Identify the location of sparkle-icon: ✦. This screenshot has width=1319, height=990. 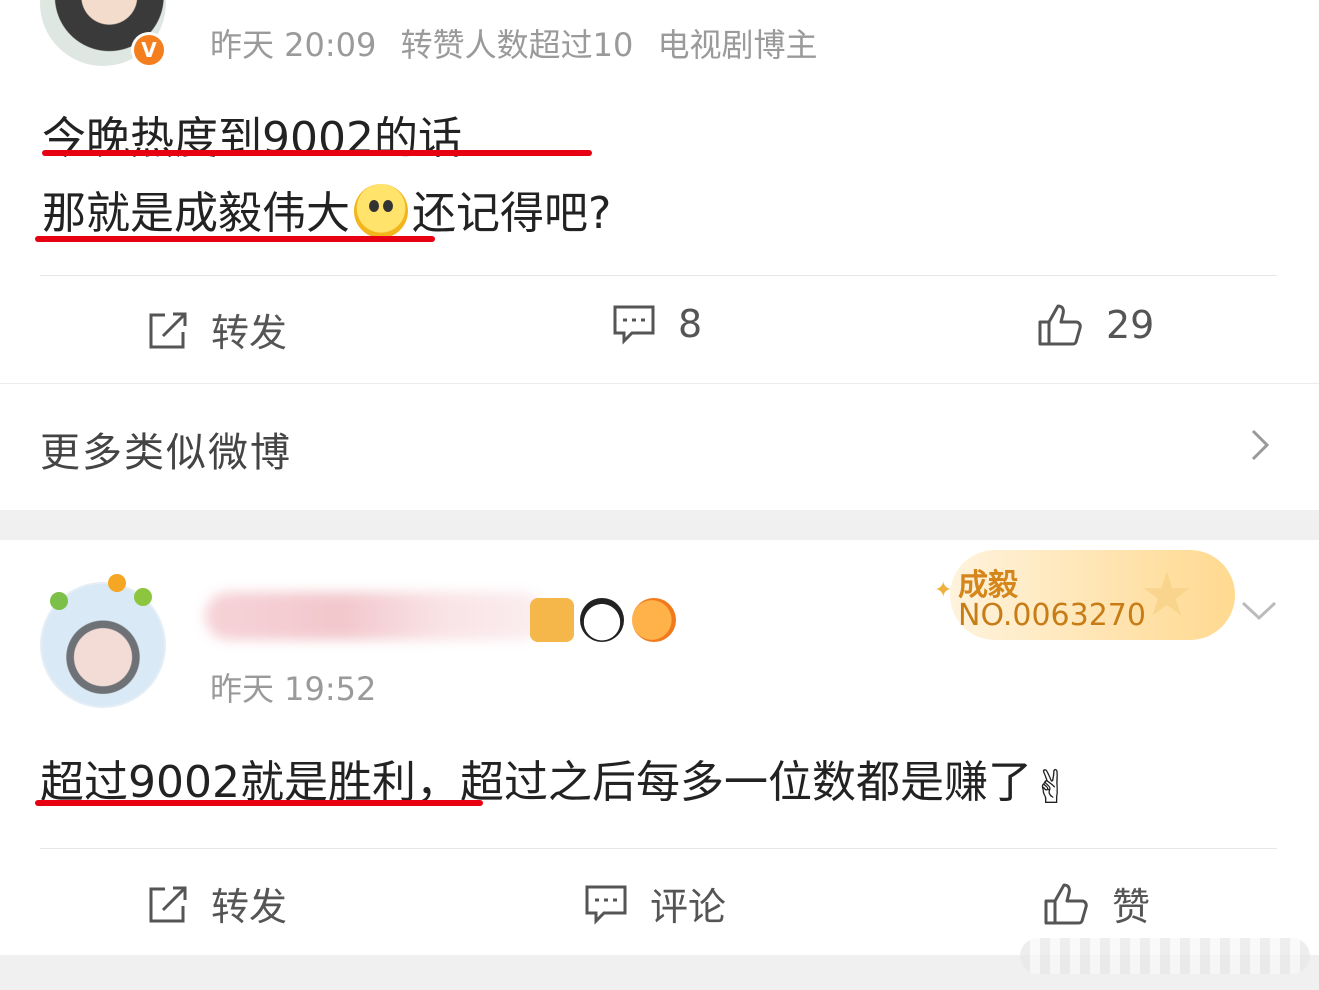
(943, 590).